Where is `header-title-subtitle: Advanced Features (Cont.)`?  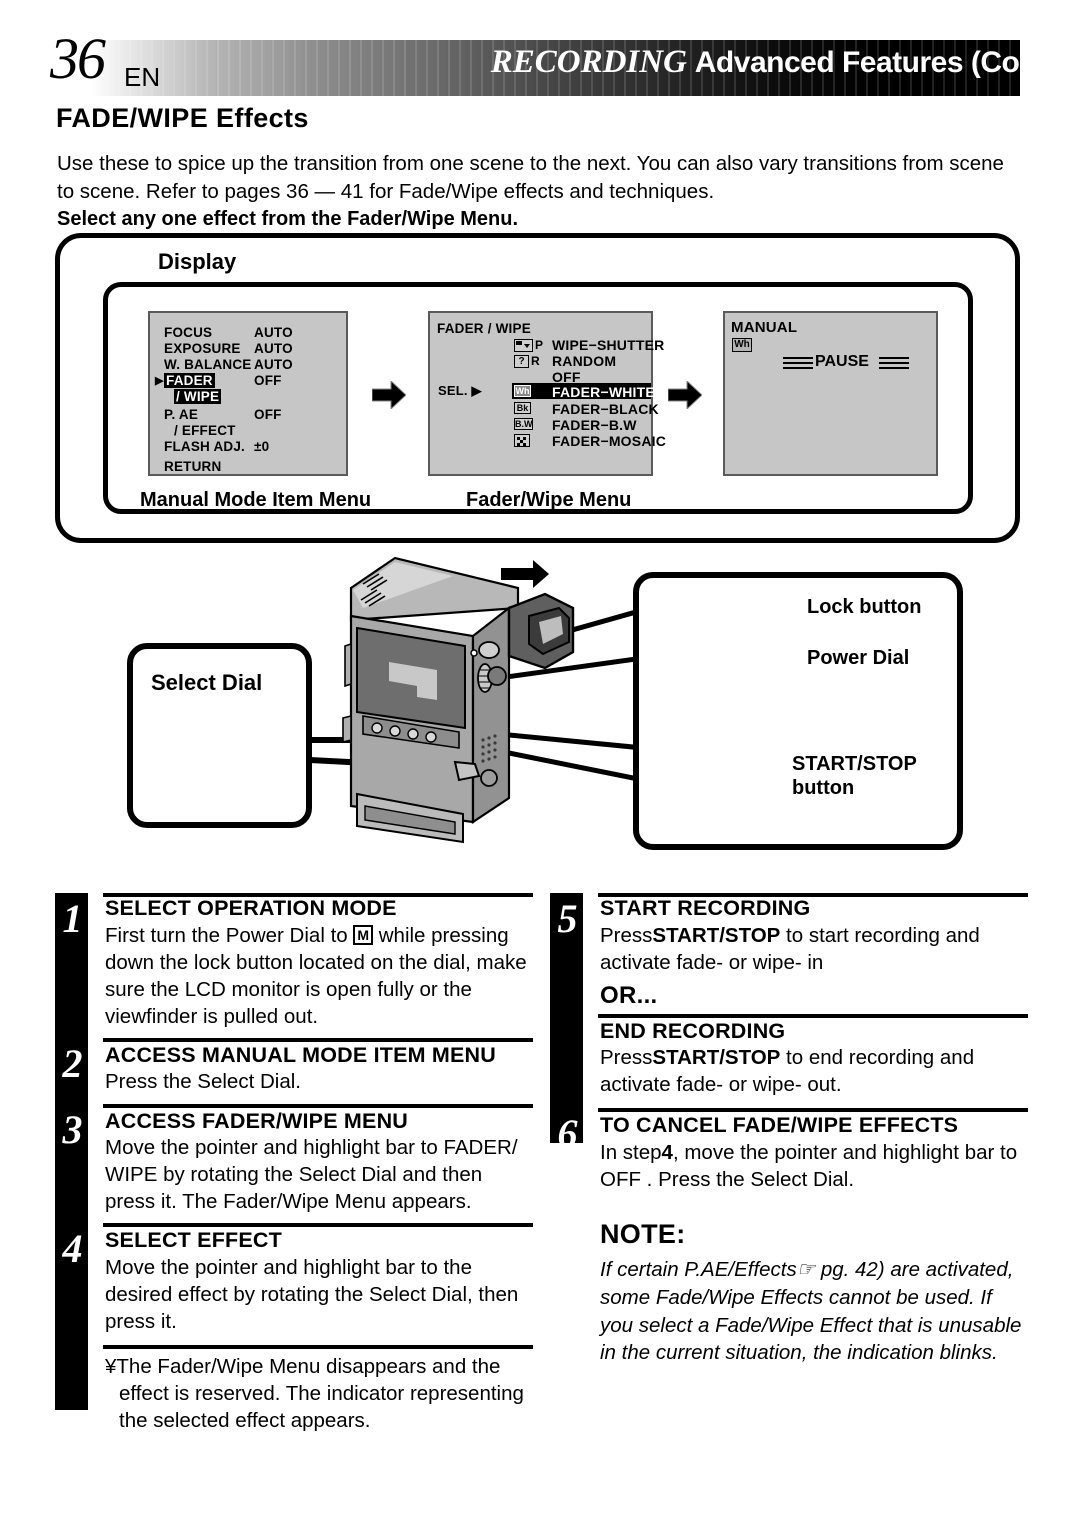 header-title-subtitle: Advanced Features (Cont.) is located at coordinates (879, 62).